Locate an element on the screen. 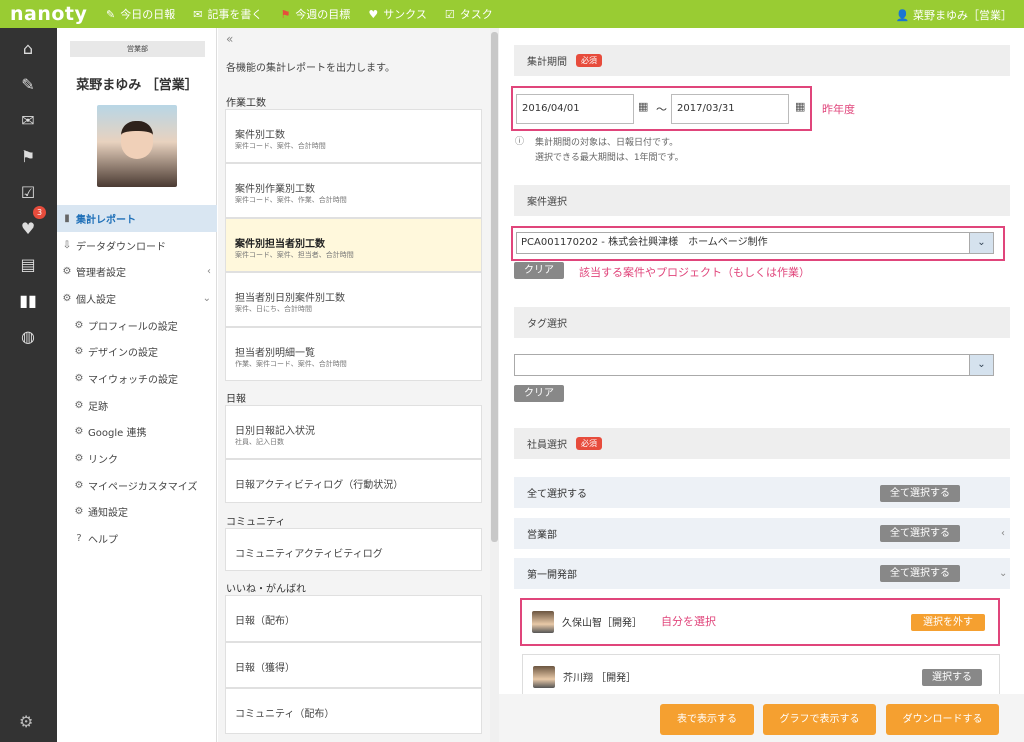 Image resolution: width=1024 pixels, height=742 pixels. select-employee-button: 選択する is located at coordinates (952, 677).